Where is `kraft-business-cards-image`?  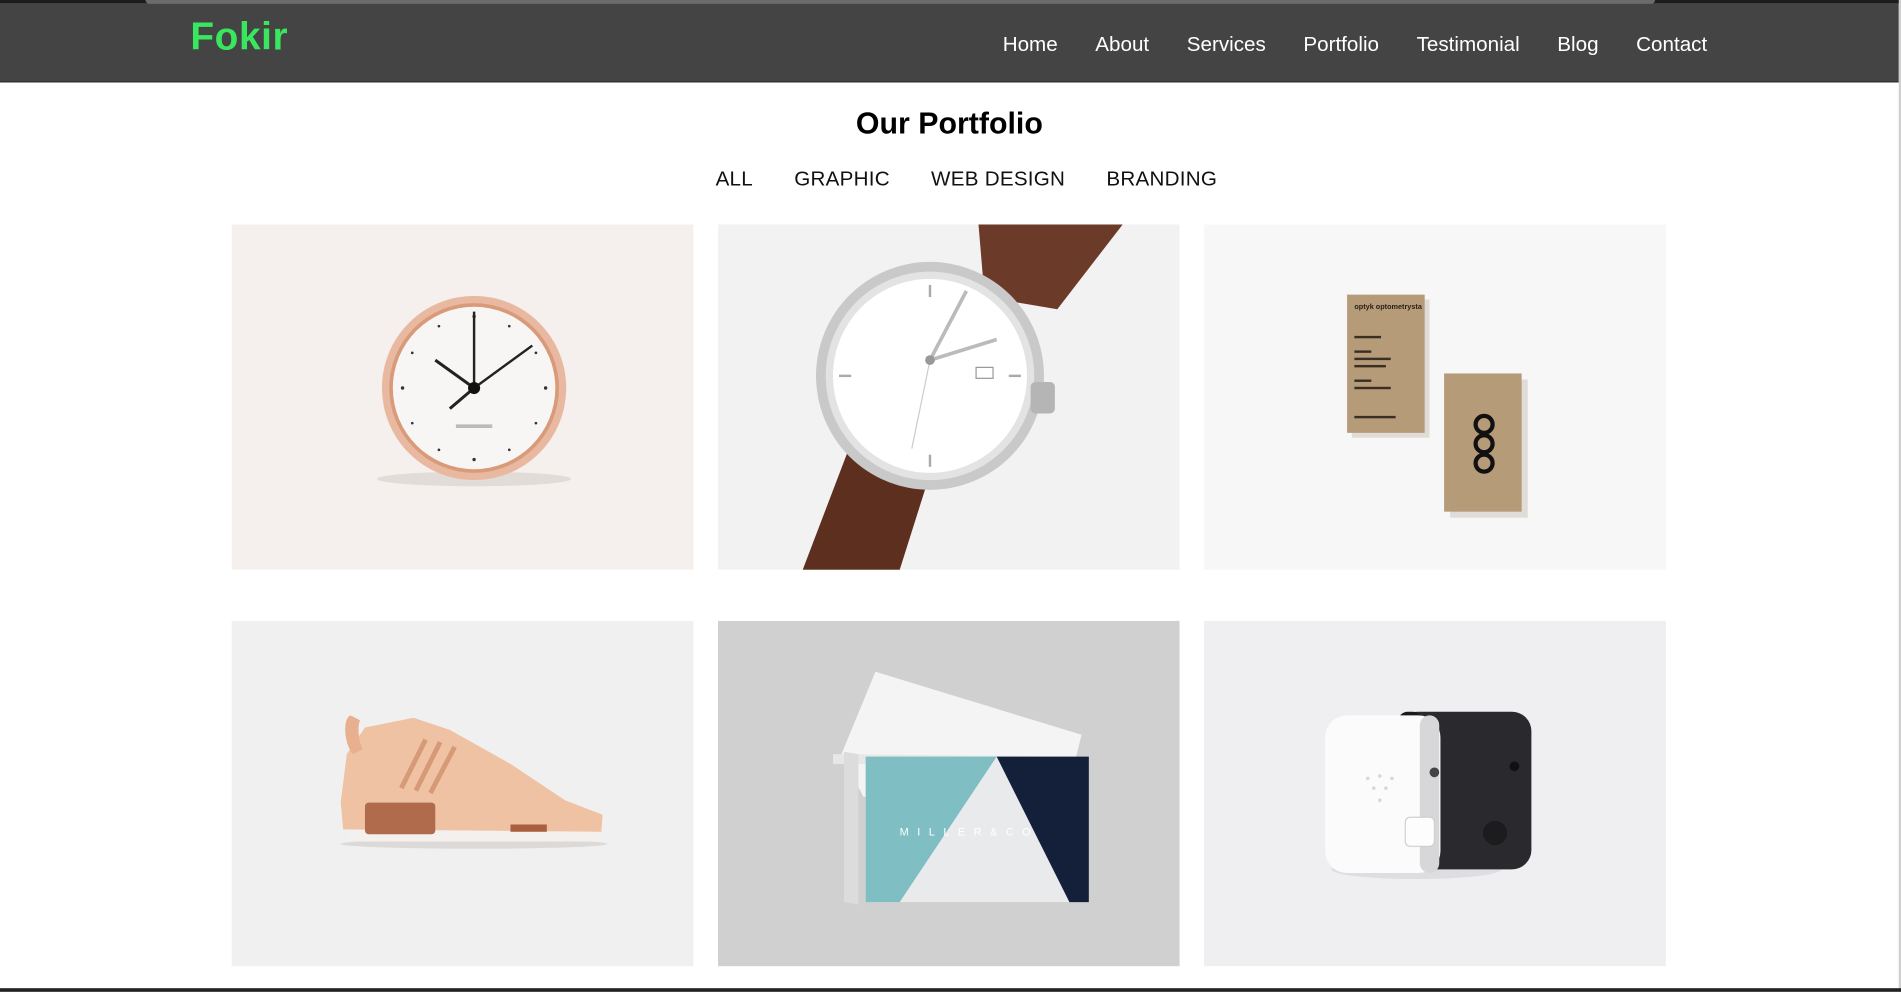 kraft-business-cards-image is located at coordinates (1435, 397).